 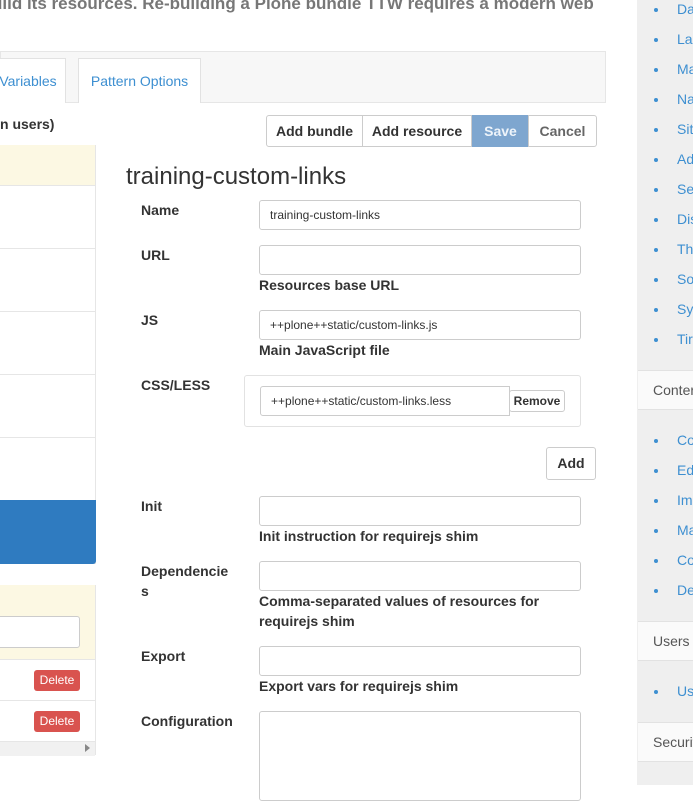 I want to click on css-field: ++plone++static/custom-links.less, so click(x=385, y=401).